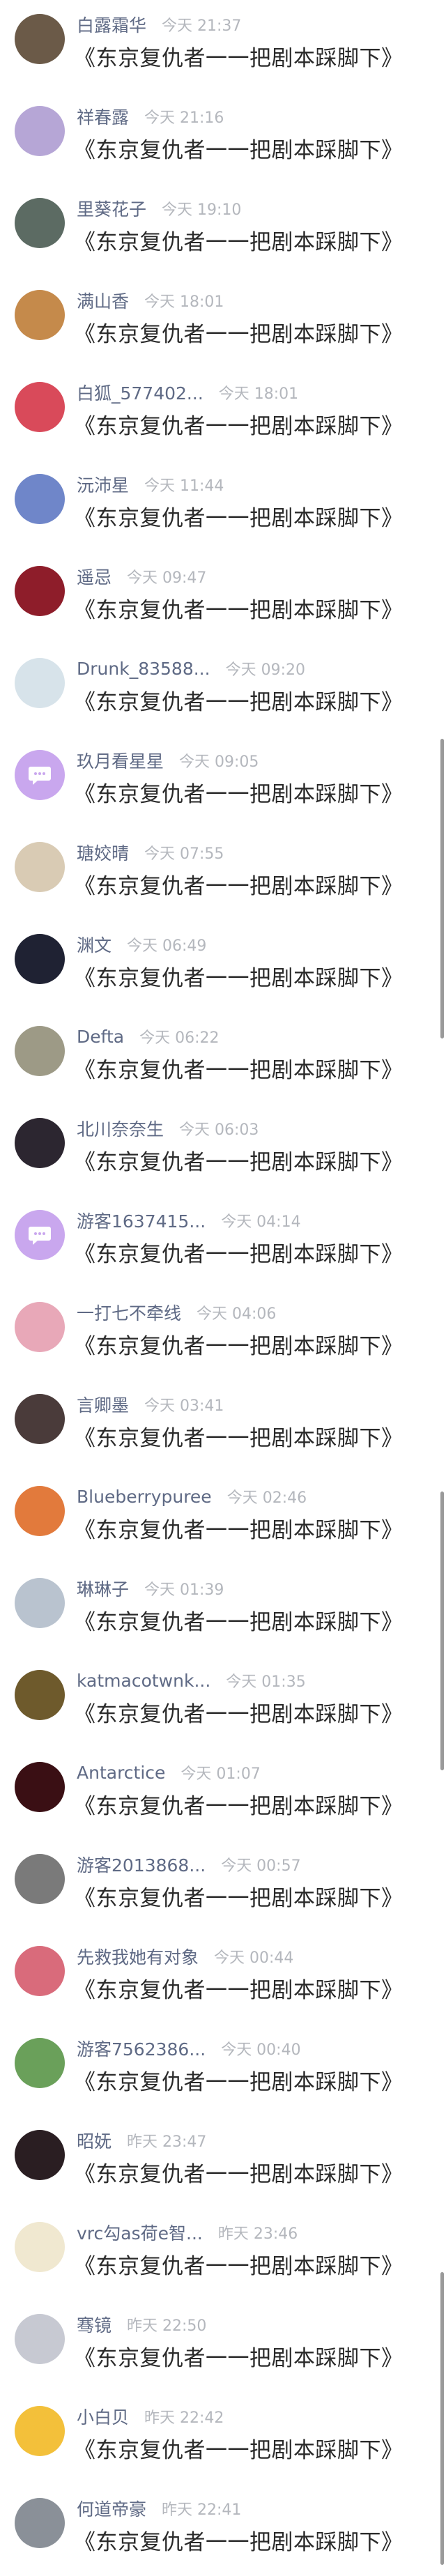 This screenshot has height=2576, width=446. What do you see at coordinates (223, 2070) in the screenshot?
I see `comment-item: 游客7562386... 今天 00:40 《东京复仇者一一把剧本踩脚下》` at bounding box center [223, 2070].